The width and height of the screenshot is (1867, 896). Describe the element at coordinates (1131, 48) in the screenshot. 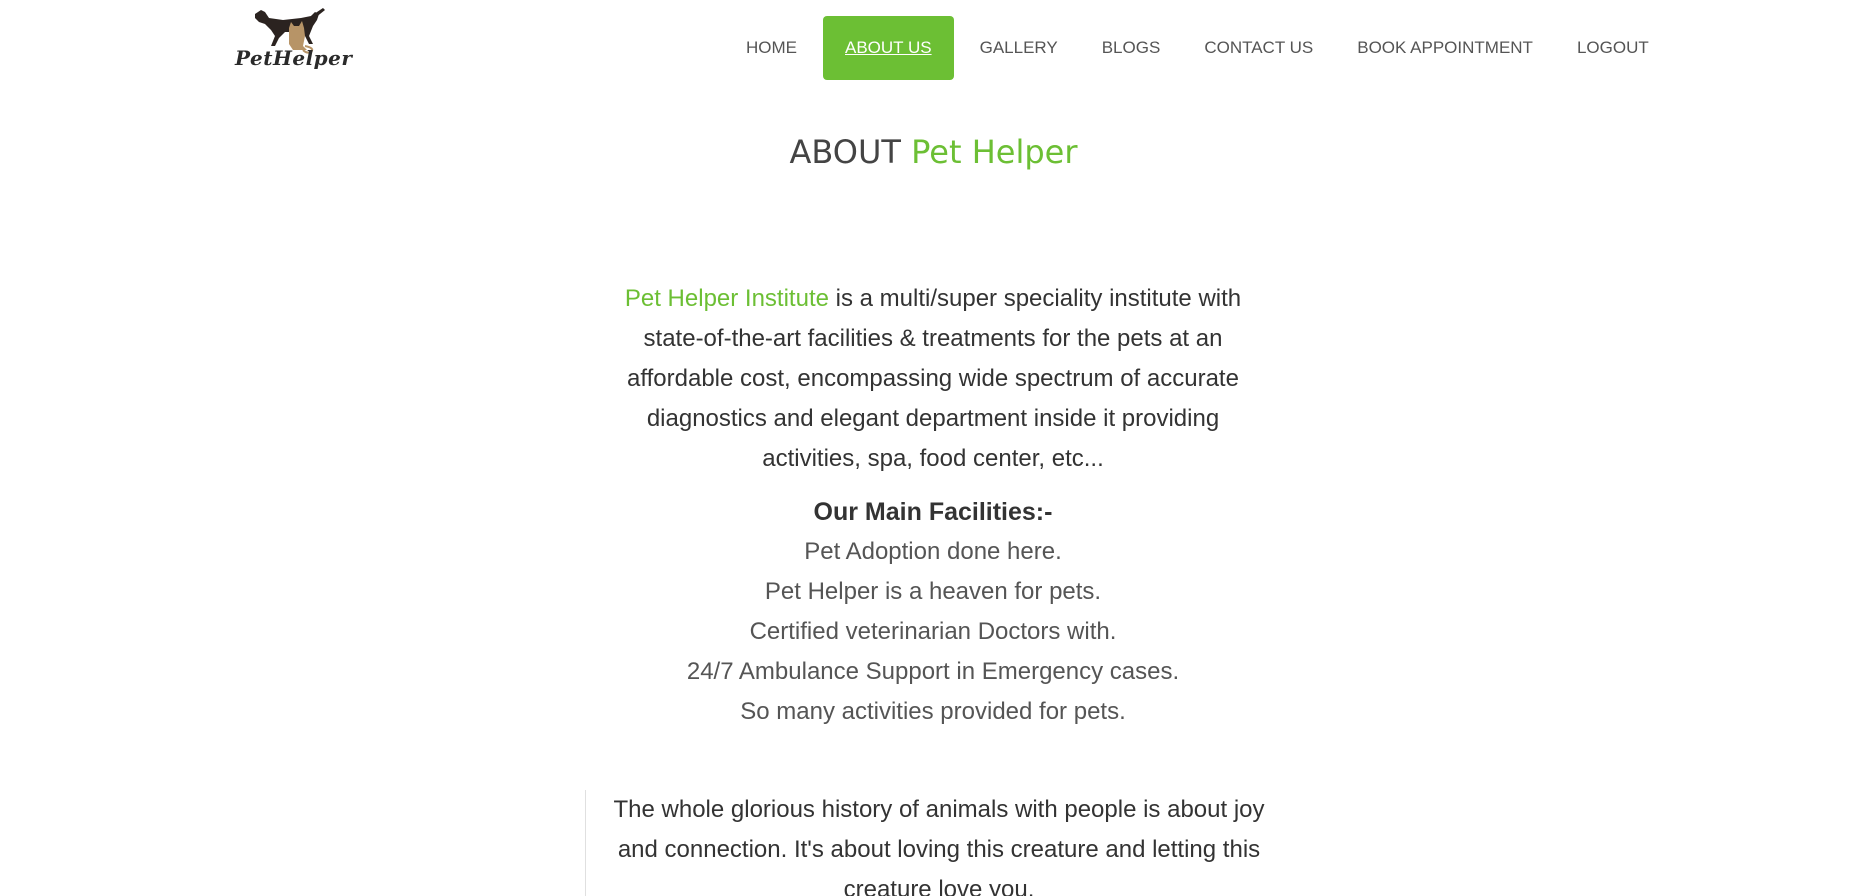

I see `nav-blogs: BLOGS` at that location.